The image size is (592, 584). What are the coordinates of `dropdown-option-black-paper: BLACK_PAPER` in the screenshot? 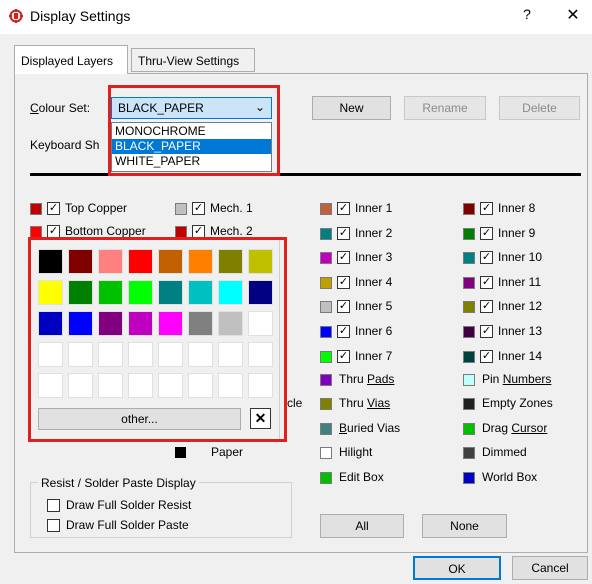 It's located at (191, 146).